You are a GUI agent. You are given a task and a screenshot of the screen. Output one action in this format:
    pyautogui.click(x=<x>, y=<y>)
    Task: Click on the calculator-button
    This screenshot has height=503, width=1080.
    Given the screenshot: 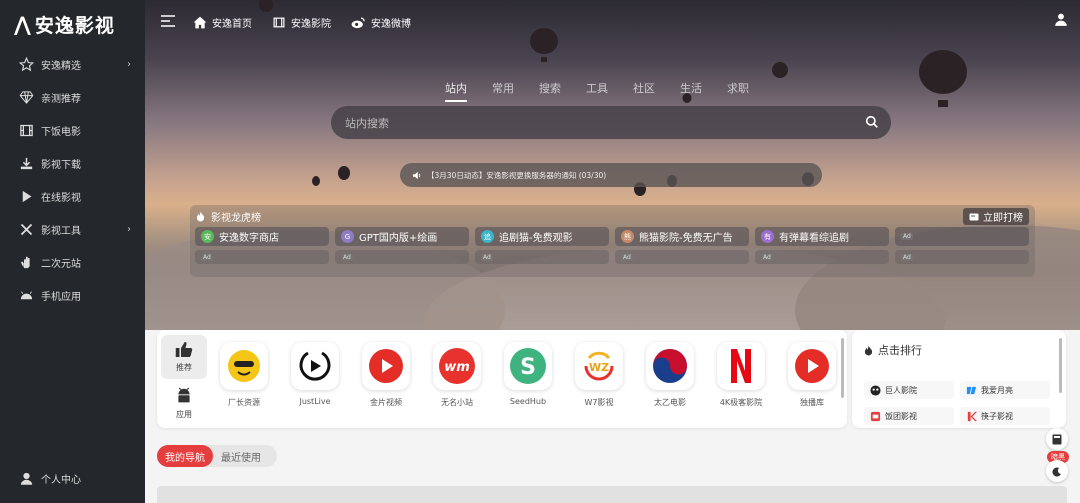 What is the action you would take?
    pyautogui.click(x=1057, y=439)
    